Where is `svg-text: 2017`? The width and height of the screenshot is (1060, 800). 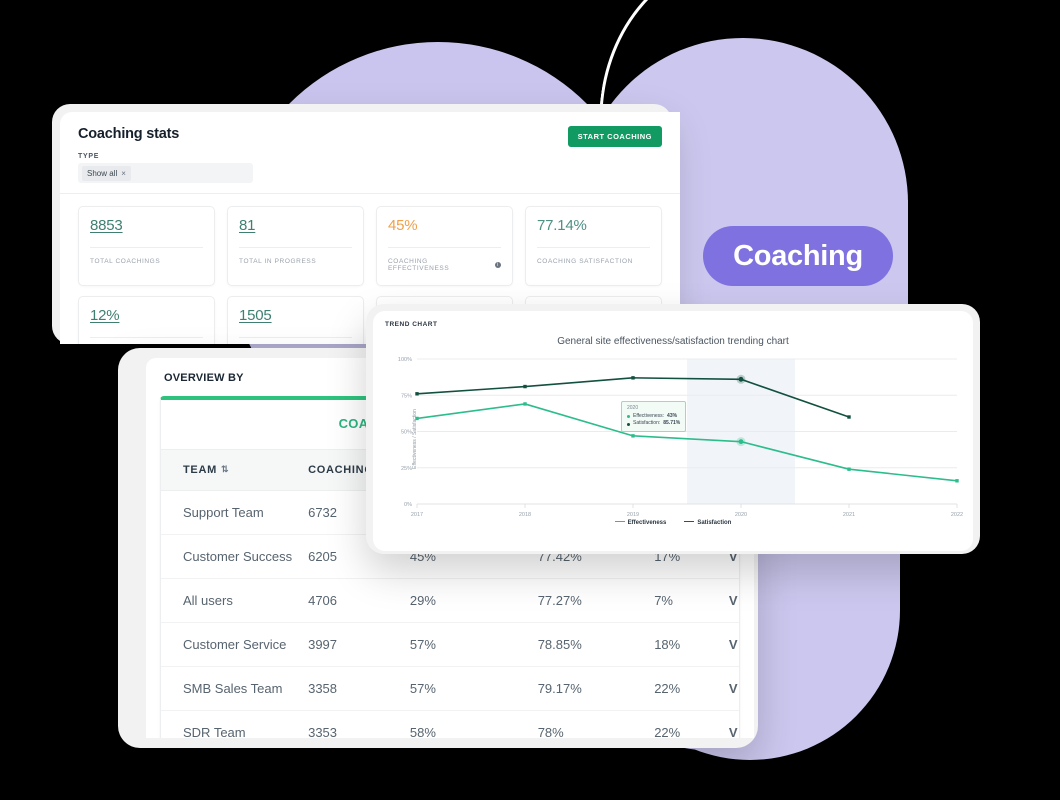 svg-text: 2017 is located at coordinates (417, 515).